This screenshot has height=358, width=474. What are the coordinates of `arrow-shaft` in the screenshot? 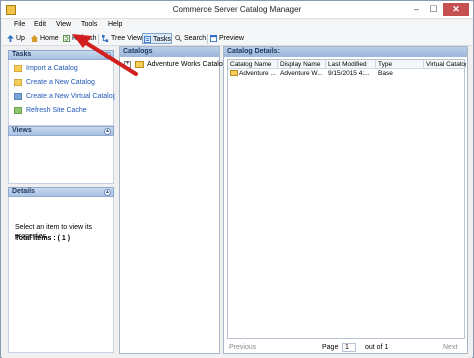 It's located at (109, 57).